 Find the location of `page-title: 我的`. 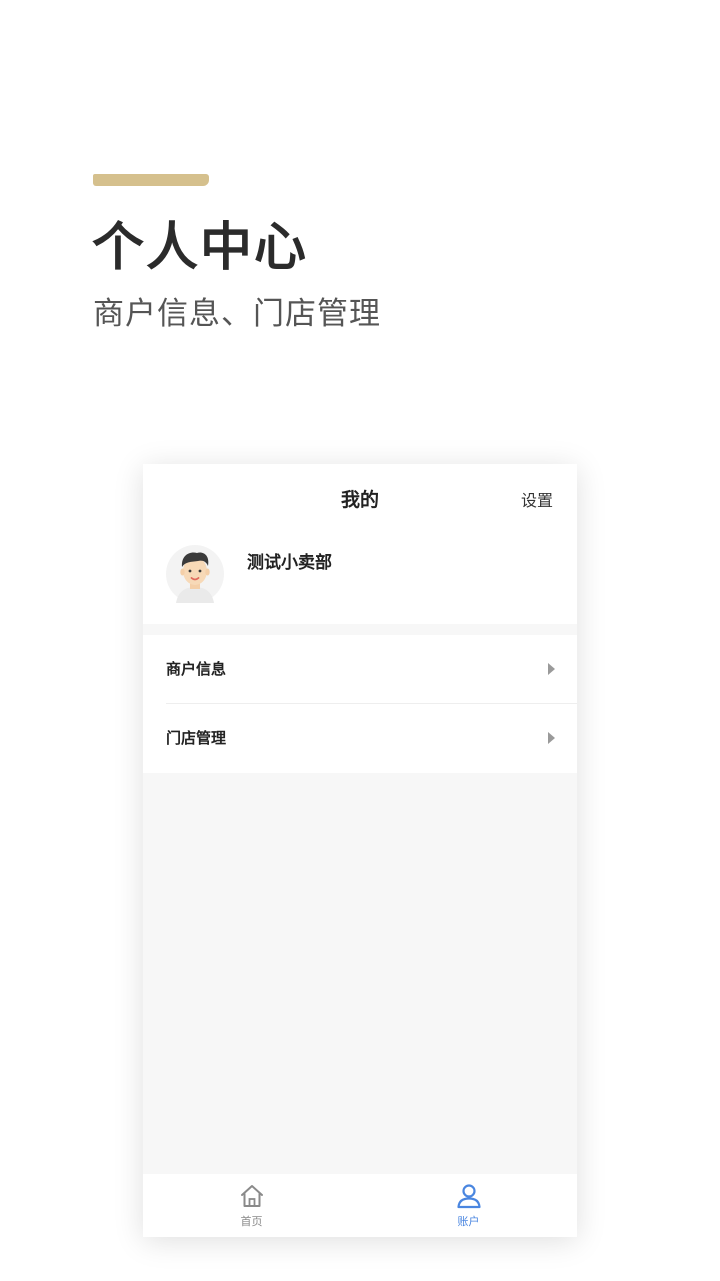

page-title: 我的 is located at coordinates (359, 500).